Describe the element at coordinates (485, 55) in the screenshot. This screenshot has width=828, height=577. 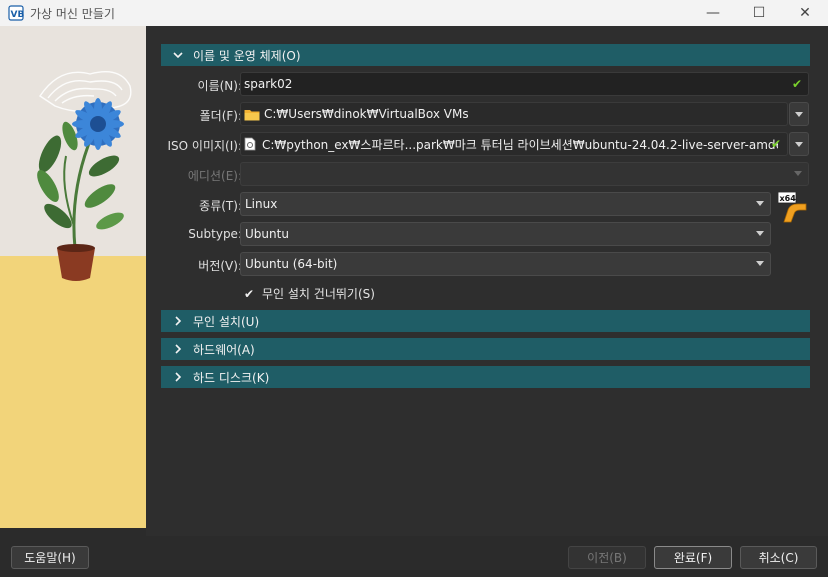
I see `section-name-os: 이름 및 운영 체제(O)` at that location.